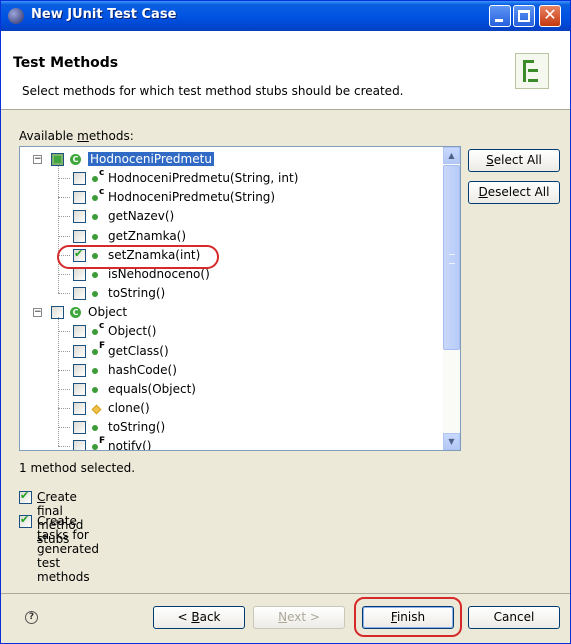  Describe the element at coordinates (285, 16) in the screenshot. I see `title-bar: New JUnit Test Case ✕` at that location.